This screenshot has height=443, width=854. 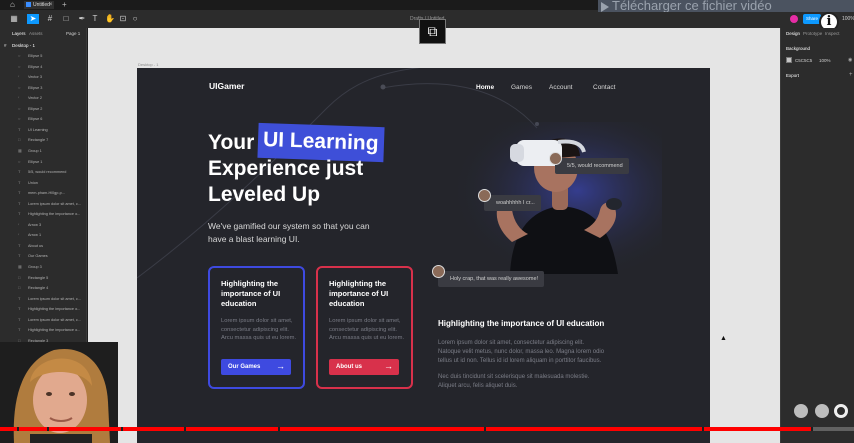 I want to click on layer-frame-desktop: # Desktop - 1, so click(x=44, y=46).